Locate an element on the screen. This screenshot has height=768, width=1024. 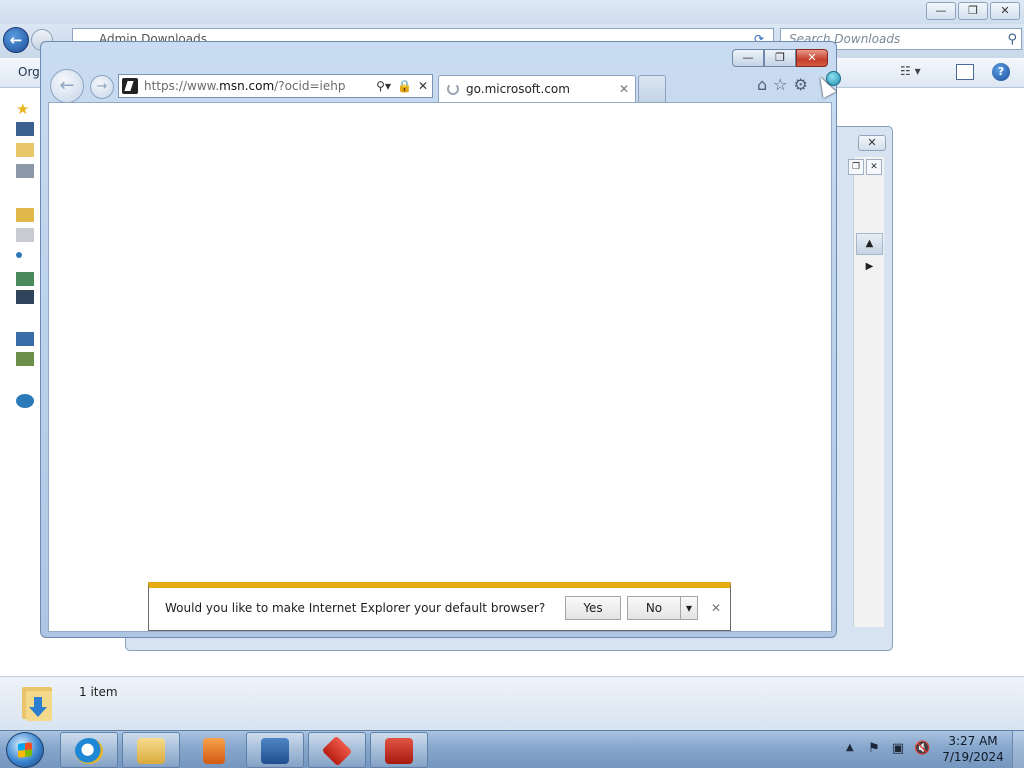
item-count: 1 item is located at coordinates (98, 692).